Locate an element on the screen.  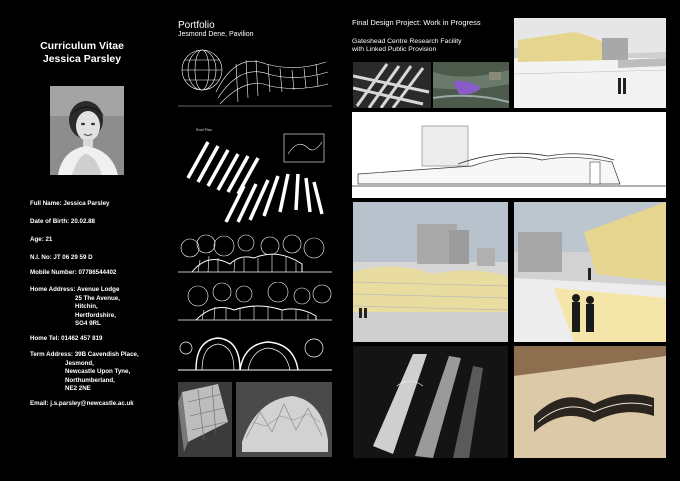
project-subtitle-line-2: with Linked Public Provision is located at coordinates (394, 50).